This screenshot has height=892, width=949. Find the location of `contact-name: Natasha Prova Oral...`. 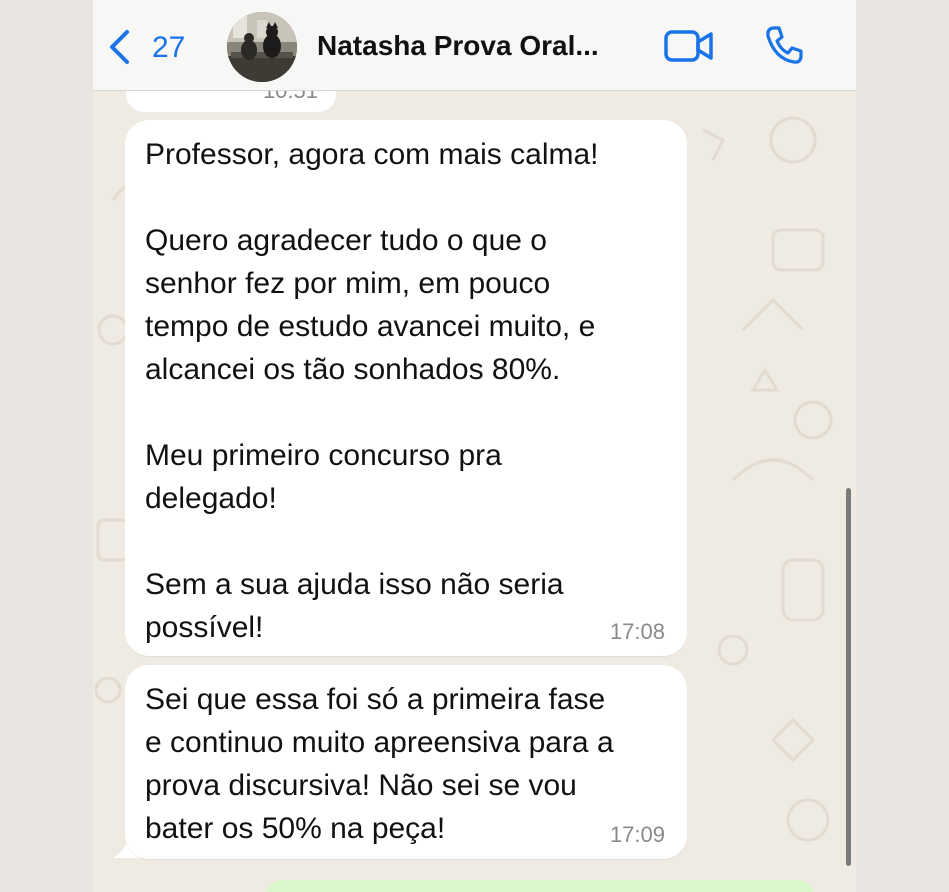

contact-name: Natasha Prova Oral... is located at coordinates (477, 46).